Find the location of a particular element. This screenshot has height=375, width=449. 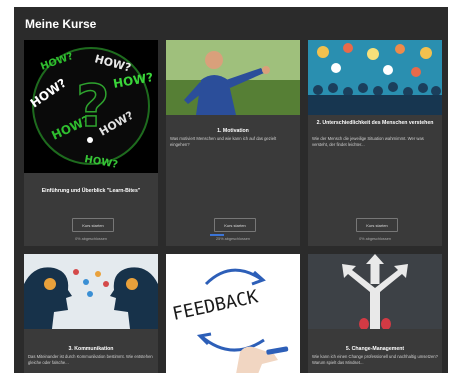

course-image-crossroads is located at coordinates (375, 291).